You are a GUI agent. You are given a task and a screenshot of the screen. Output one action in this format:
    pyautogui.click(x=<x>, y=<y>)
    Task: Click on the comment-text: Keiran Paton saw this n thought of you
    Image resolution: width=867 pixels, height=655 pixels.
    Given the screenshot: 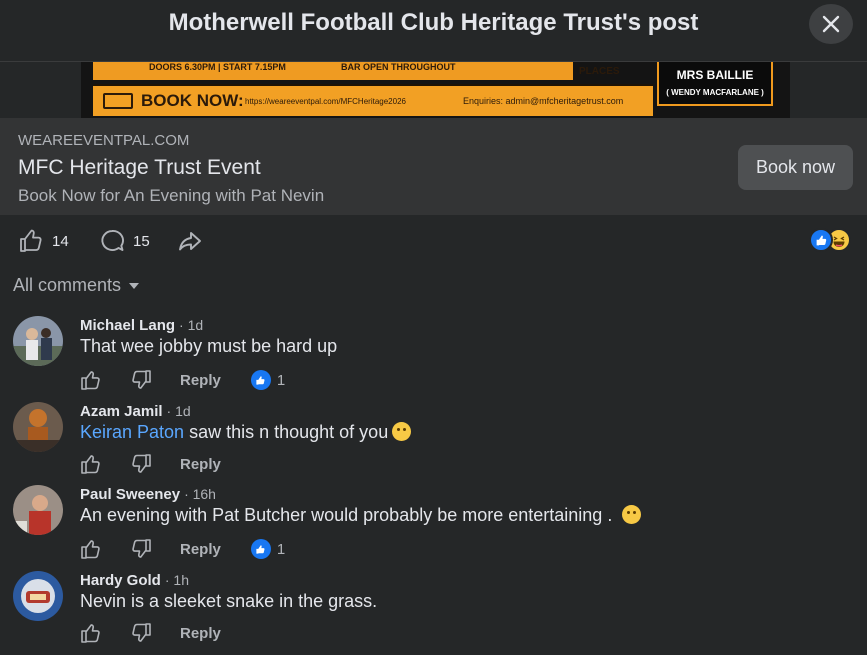 What is the action you would take?
    pyautogui.click(x=246, y=432)
    